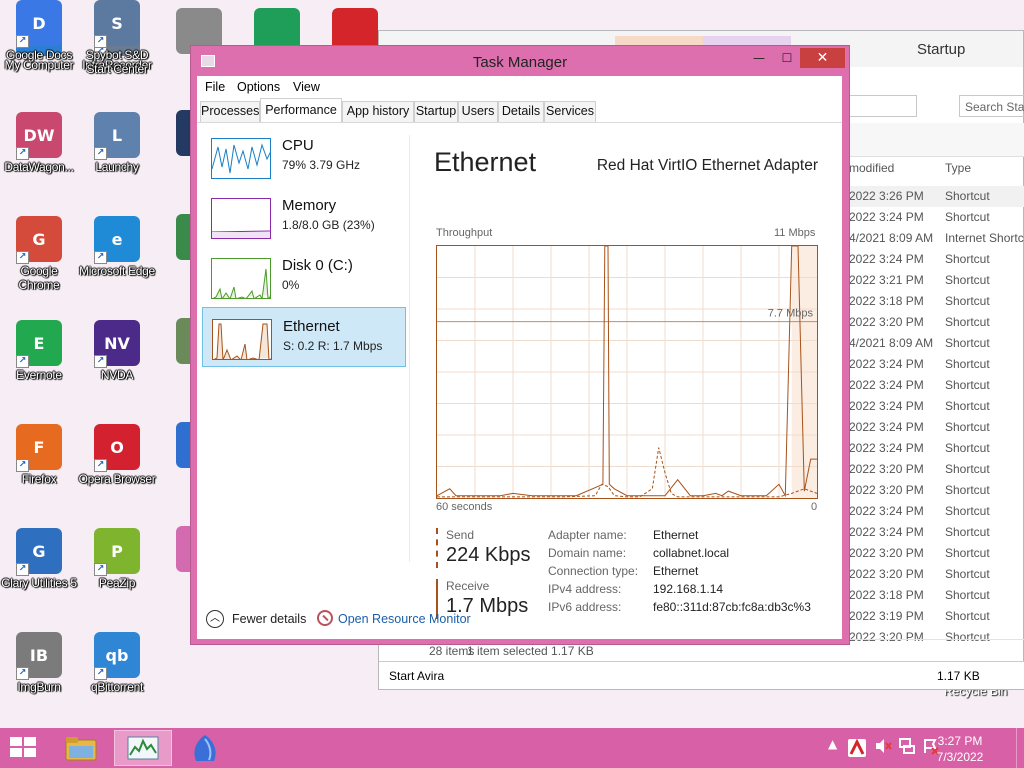 This screenshot has height=768, width=1024. Describe the element at coordinates (871, 168) in the screenshot. I see `column-header-modified: modified` at that location.